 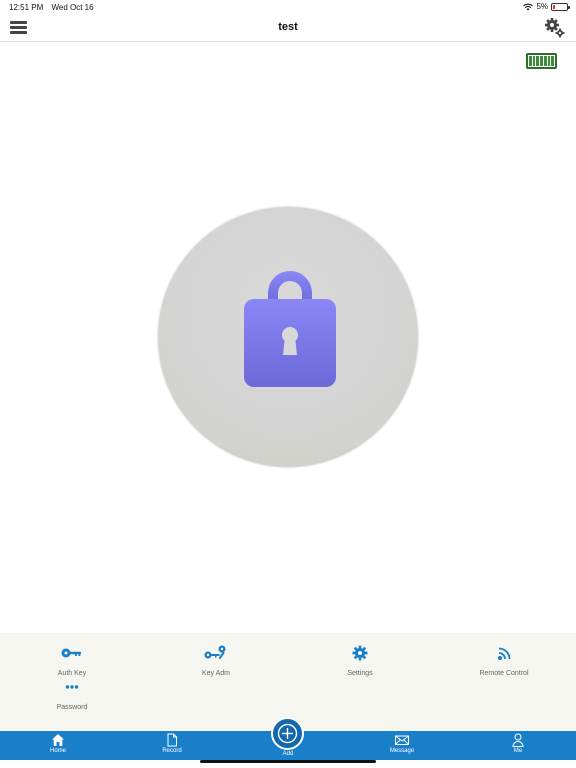 What do you see at coordinates (72, 687) in the screenshot?
I see `password-dots-icon` at bounding box center [72, 687].